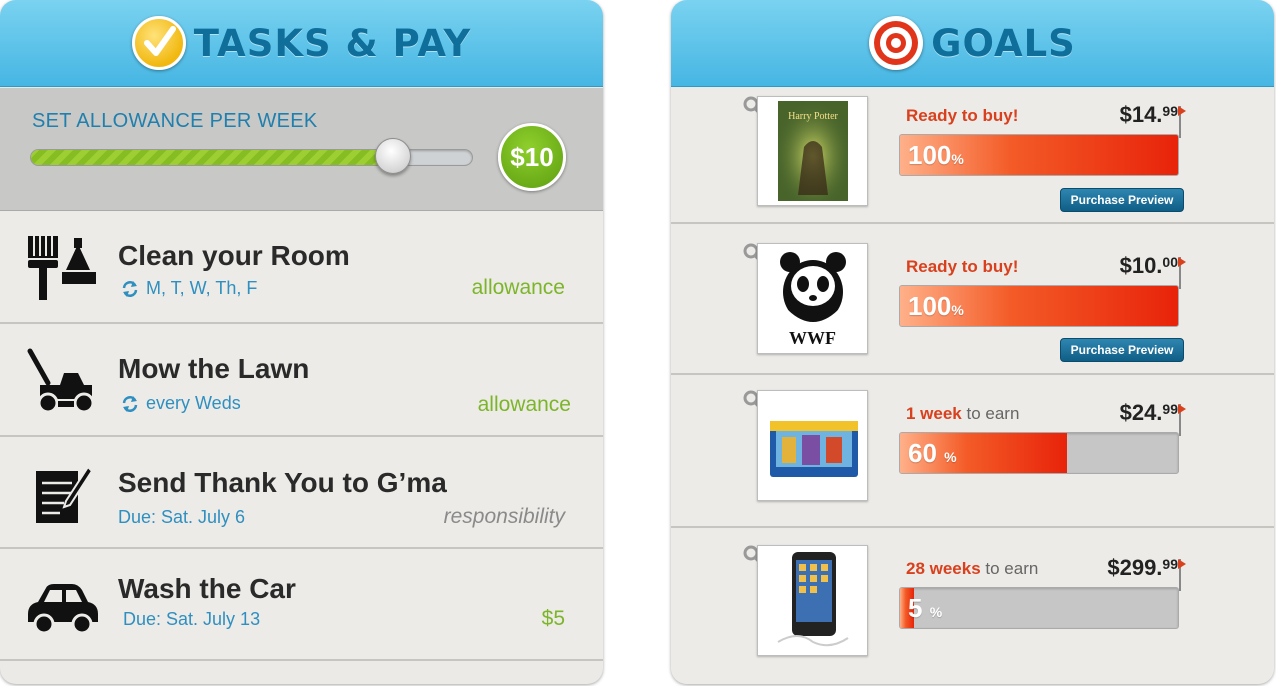  I want to click on goal-status: 28 weeks to earn, so click(972, 568).